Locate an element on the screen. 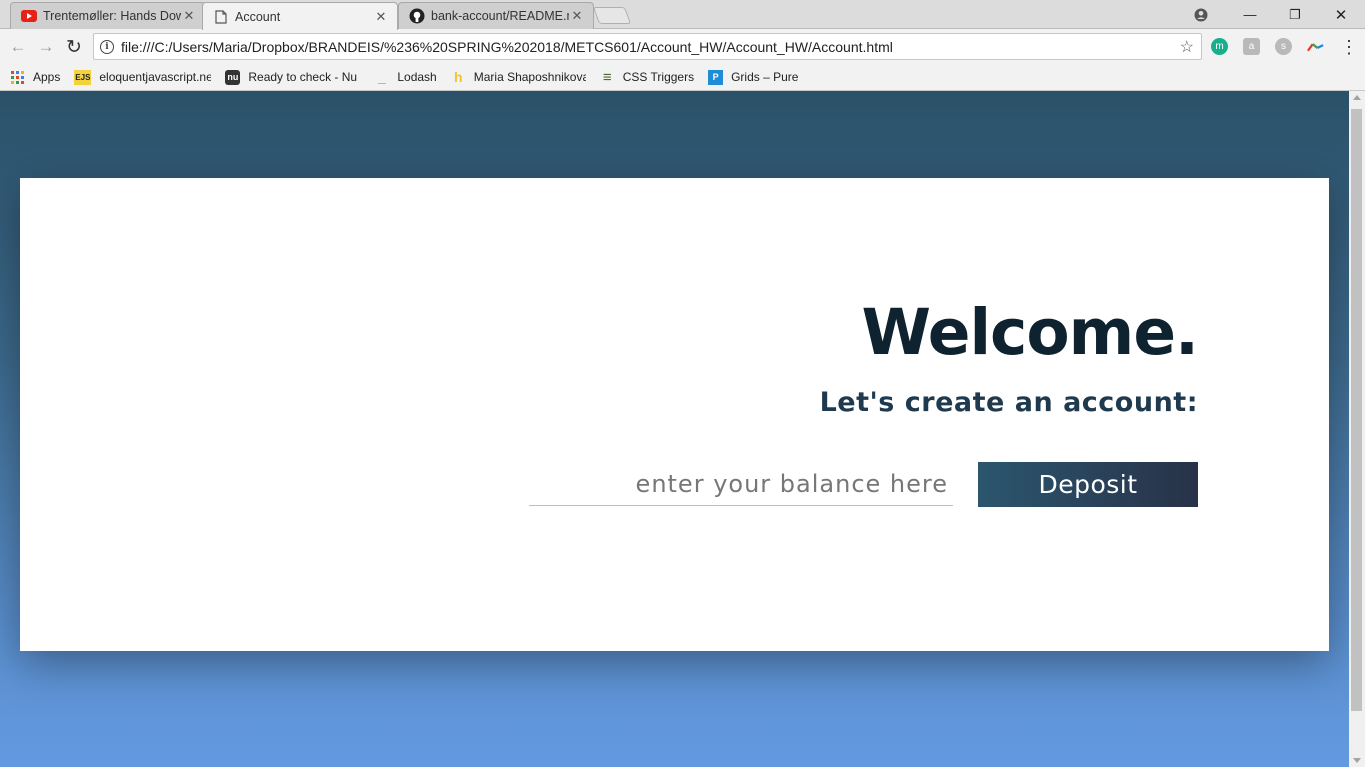  tab-title: Trentemøller: Hands Dow is located at coordinates (112, 16).